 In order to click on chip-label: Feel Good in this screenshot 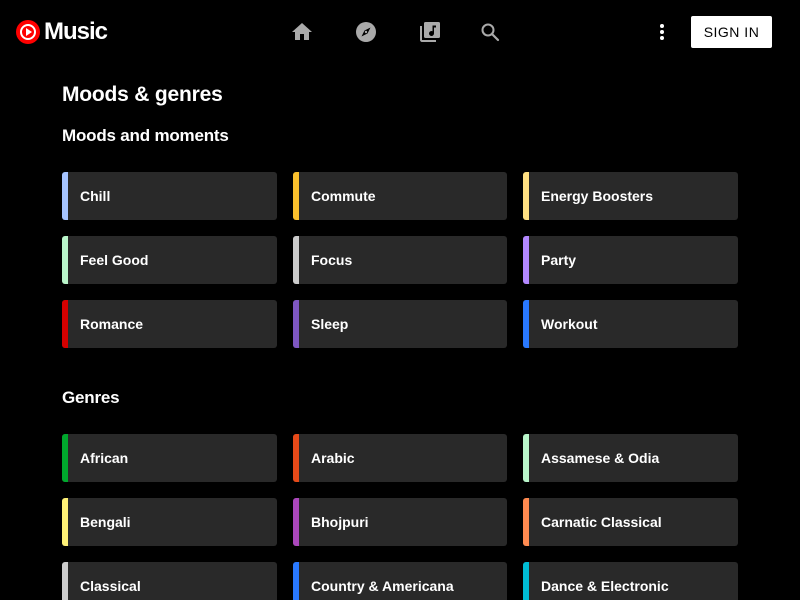, I will do `click(114, 260)`.